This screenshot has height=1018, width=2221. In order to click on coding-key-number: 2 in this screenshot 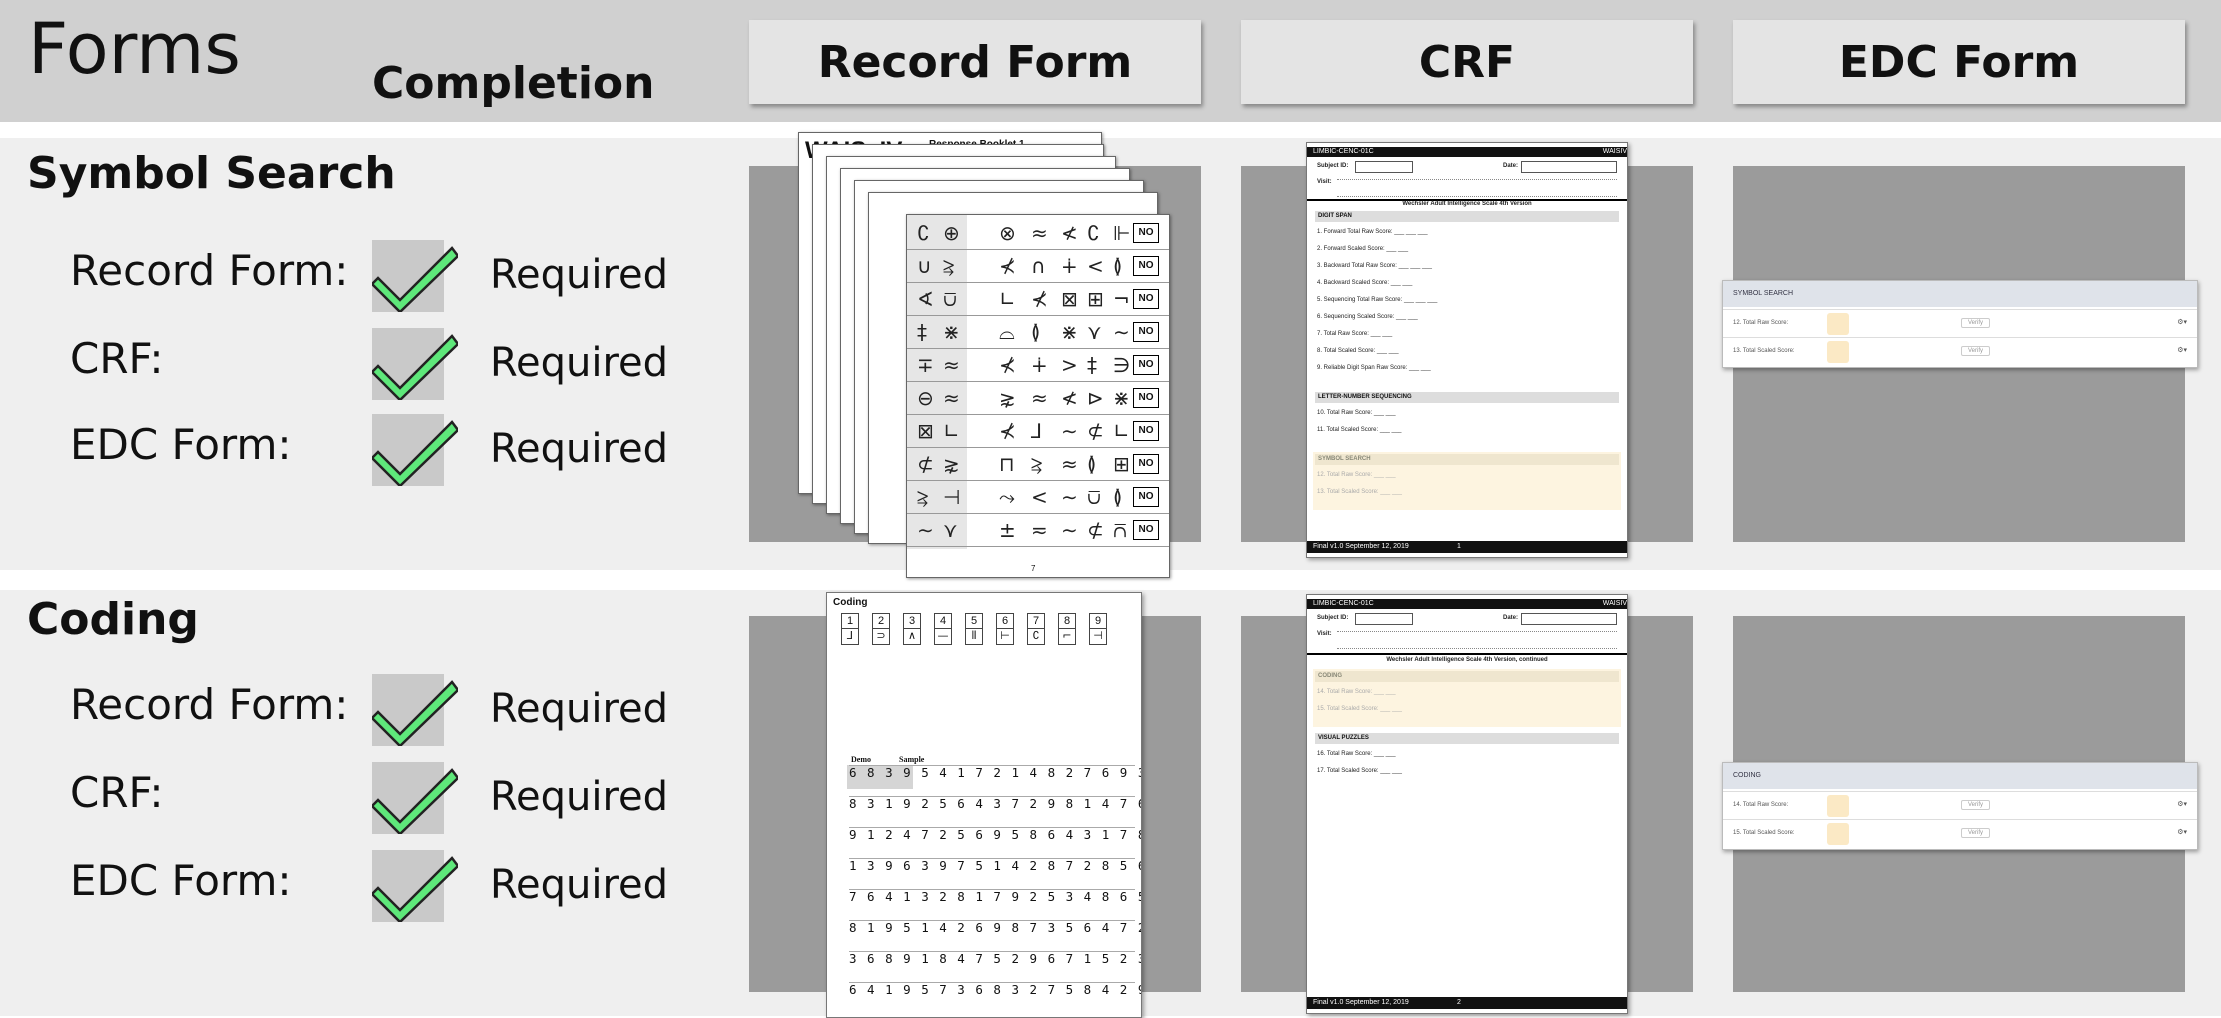, I will do `click(881, 621)`.